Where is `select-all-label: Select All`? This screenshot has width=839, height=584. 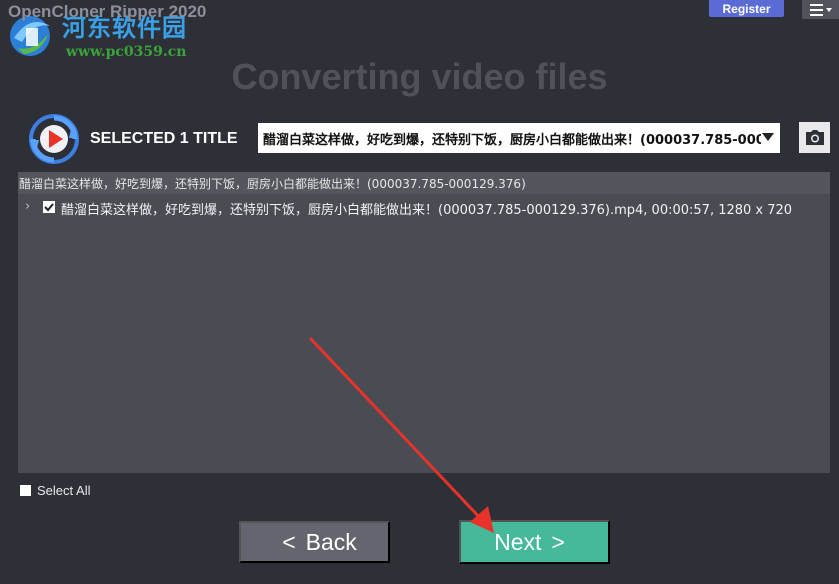 select-all-label: Select All is located at coordinates (64, 490).